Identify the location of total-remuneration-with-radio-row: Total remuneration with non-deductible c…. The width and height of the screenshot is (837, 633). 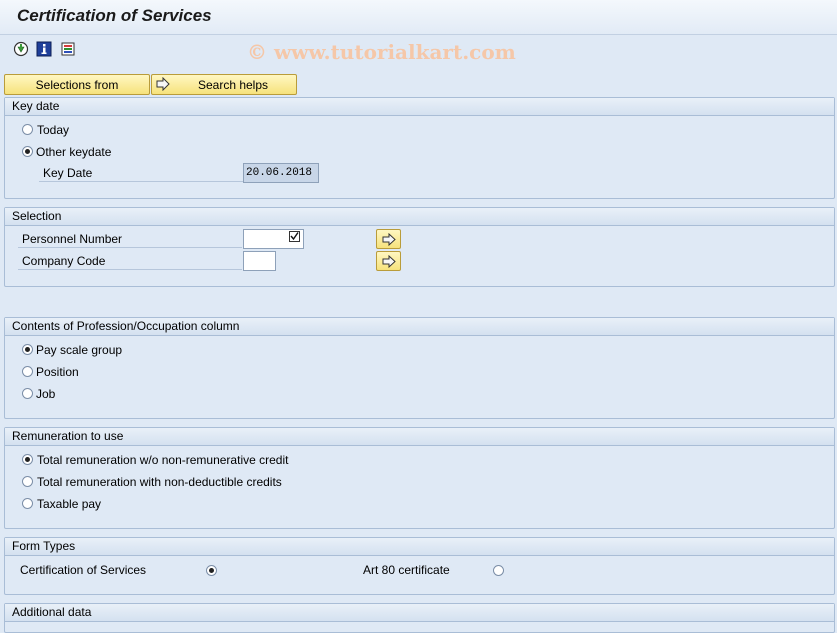
(220, 482).